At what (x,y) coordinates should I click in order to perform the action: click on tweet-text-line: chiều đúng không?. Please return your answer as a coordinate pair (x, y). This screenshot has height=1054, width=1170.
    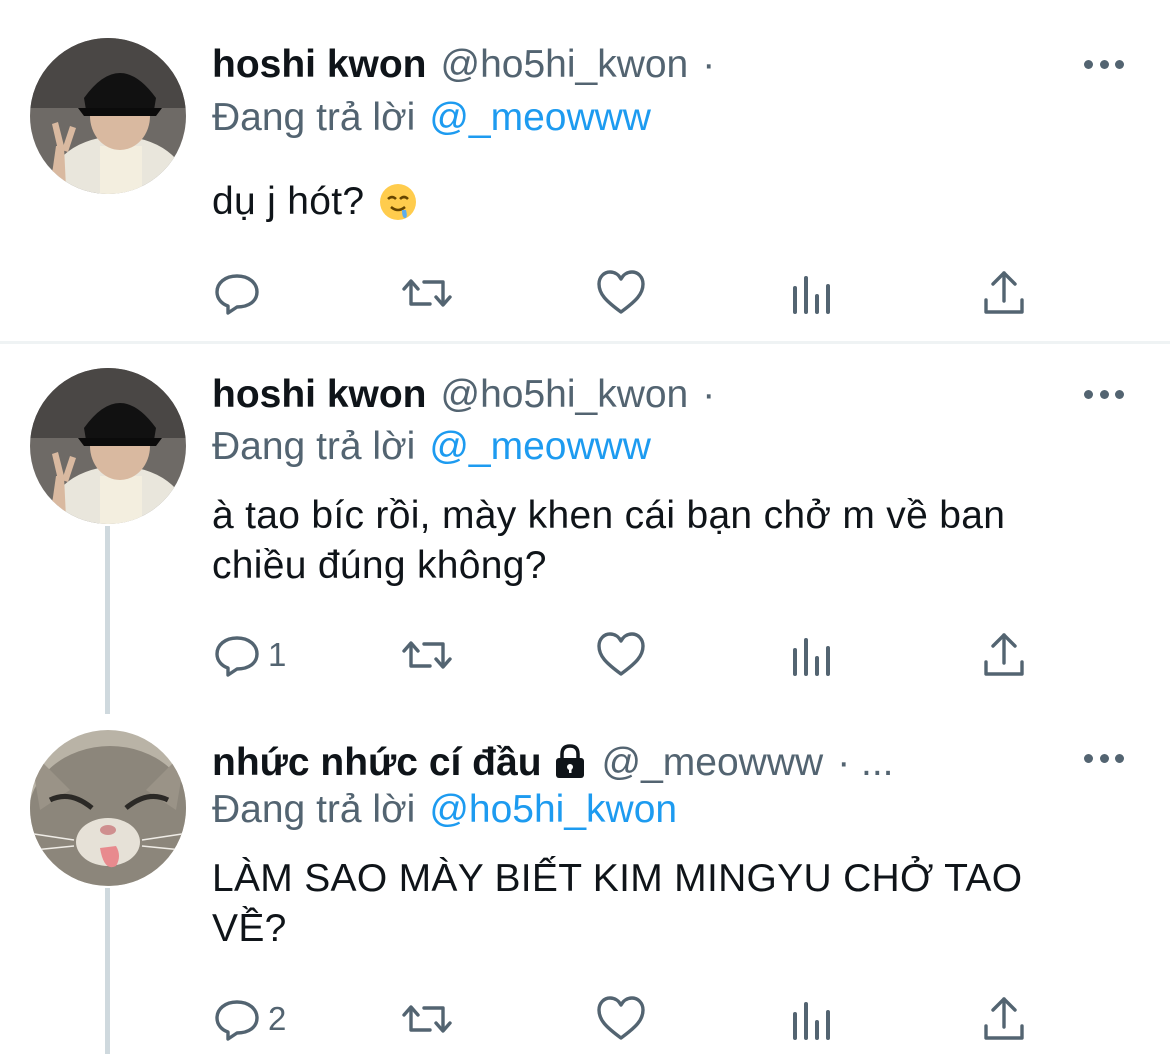
    Looking at the image, I should click on (379, 565).